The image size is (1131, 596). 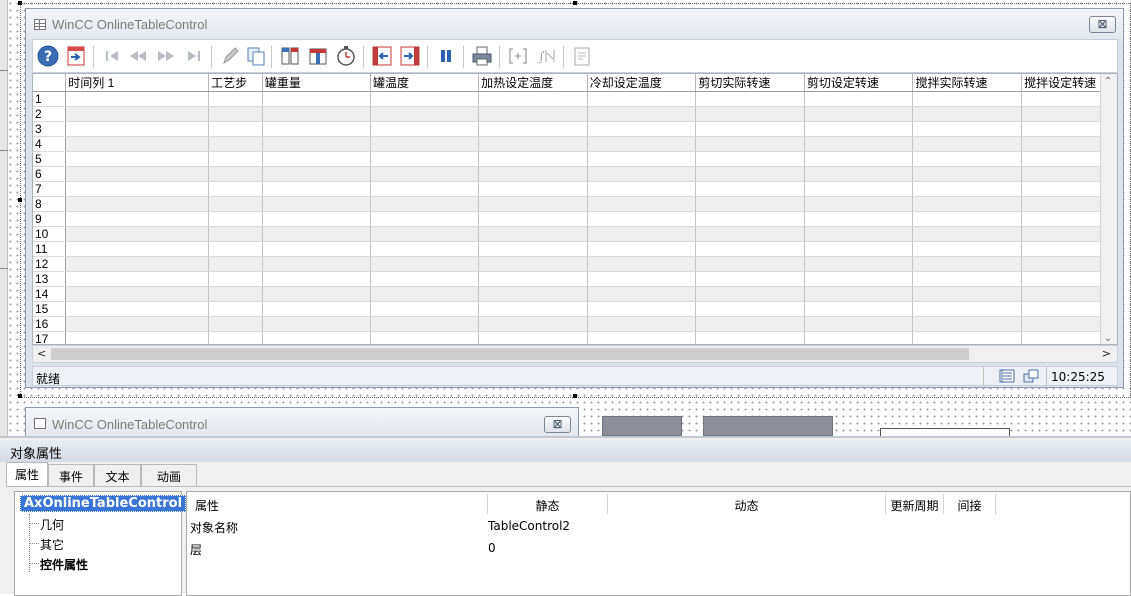 What do you see at coordinates (50, 234) in the screenshot?
I see `row-number: 10` at bounding box center [50, 234].